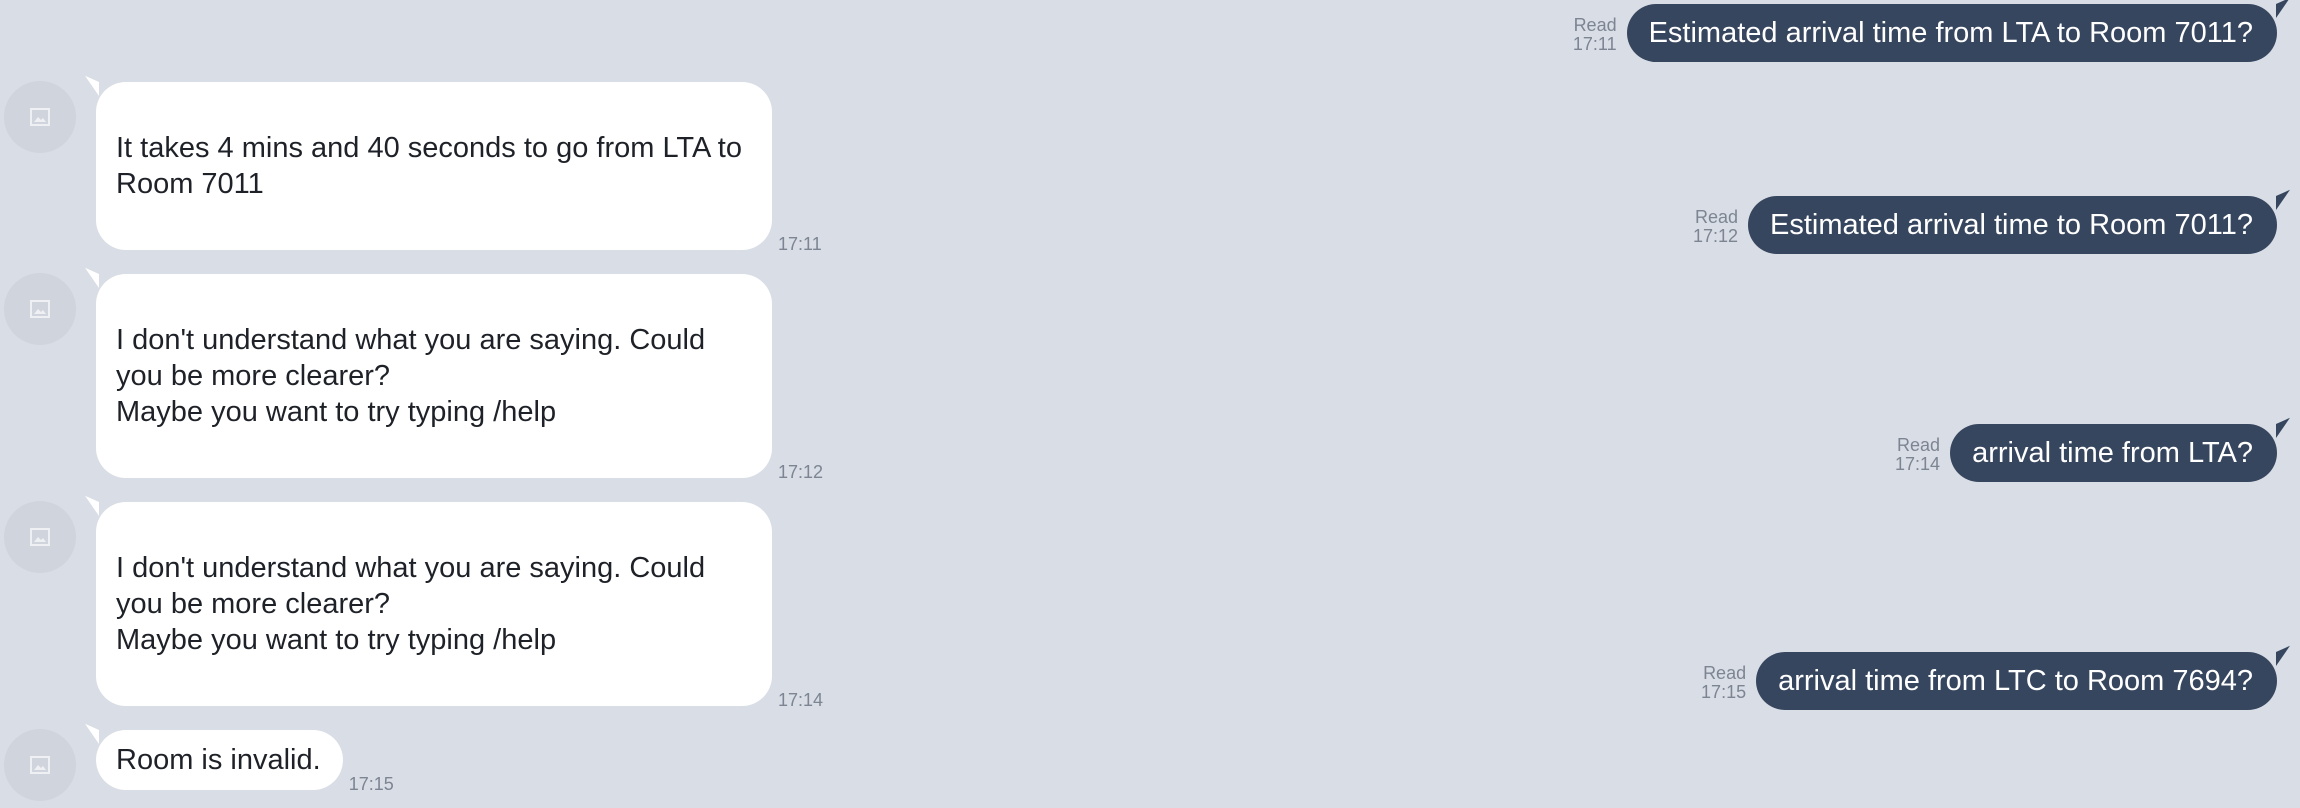  I want to click on outgoing-message-bubble: Estimated arrival time to Room 7011?, so click(2018, 221).